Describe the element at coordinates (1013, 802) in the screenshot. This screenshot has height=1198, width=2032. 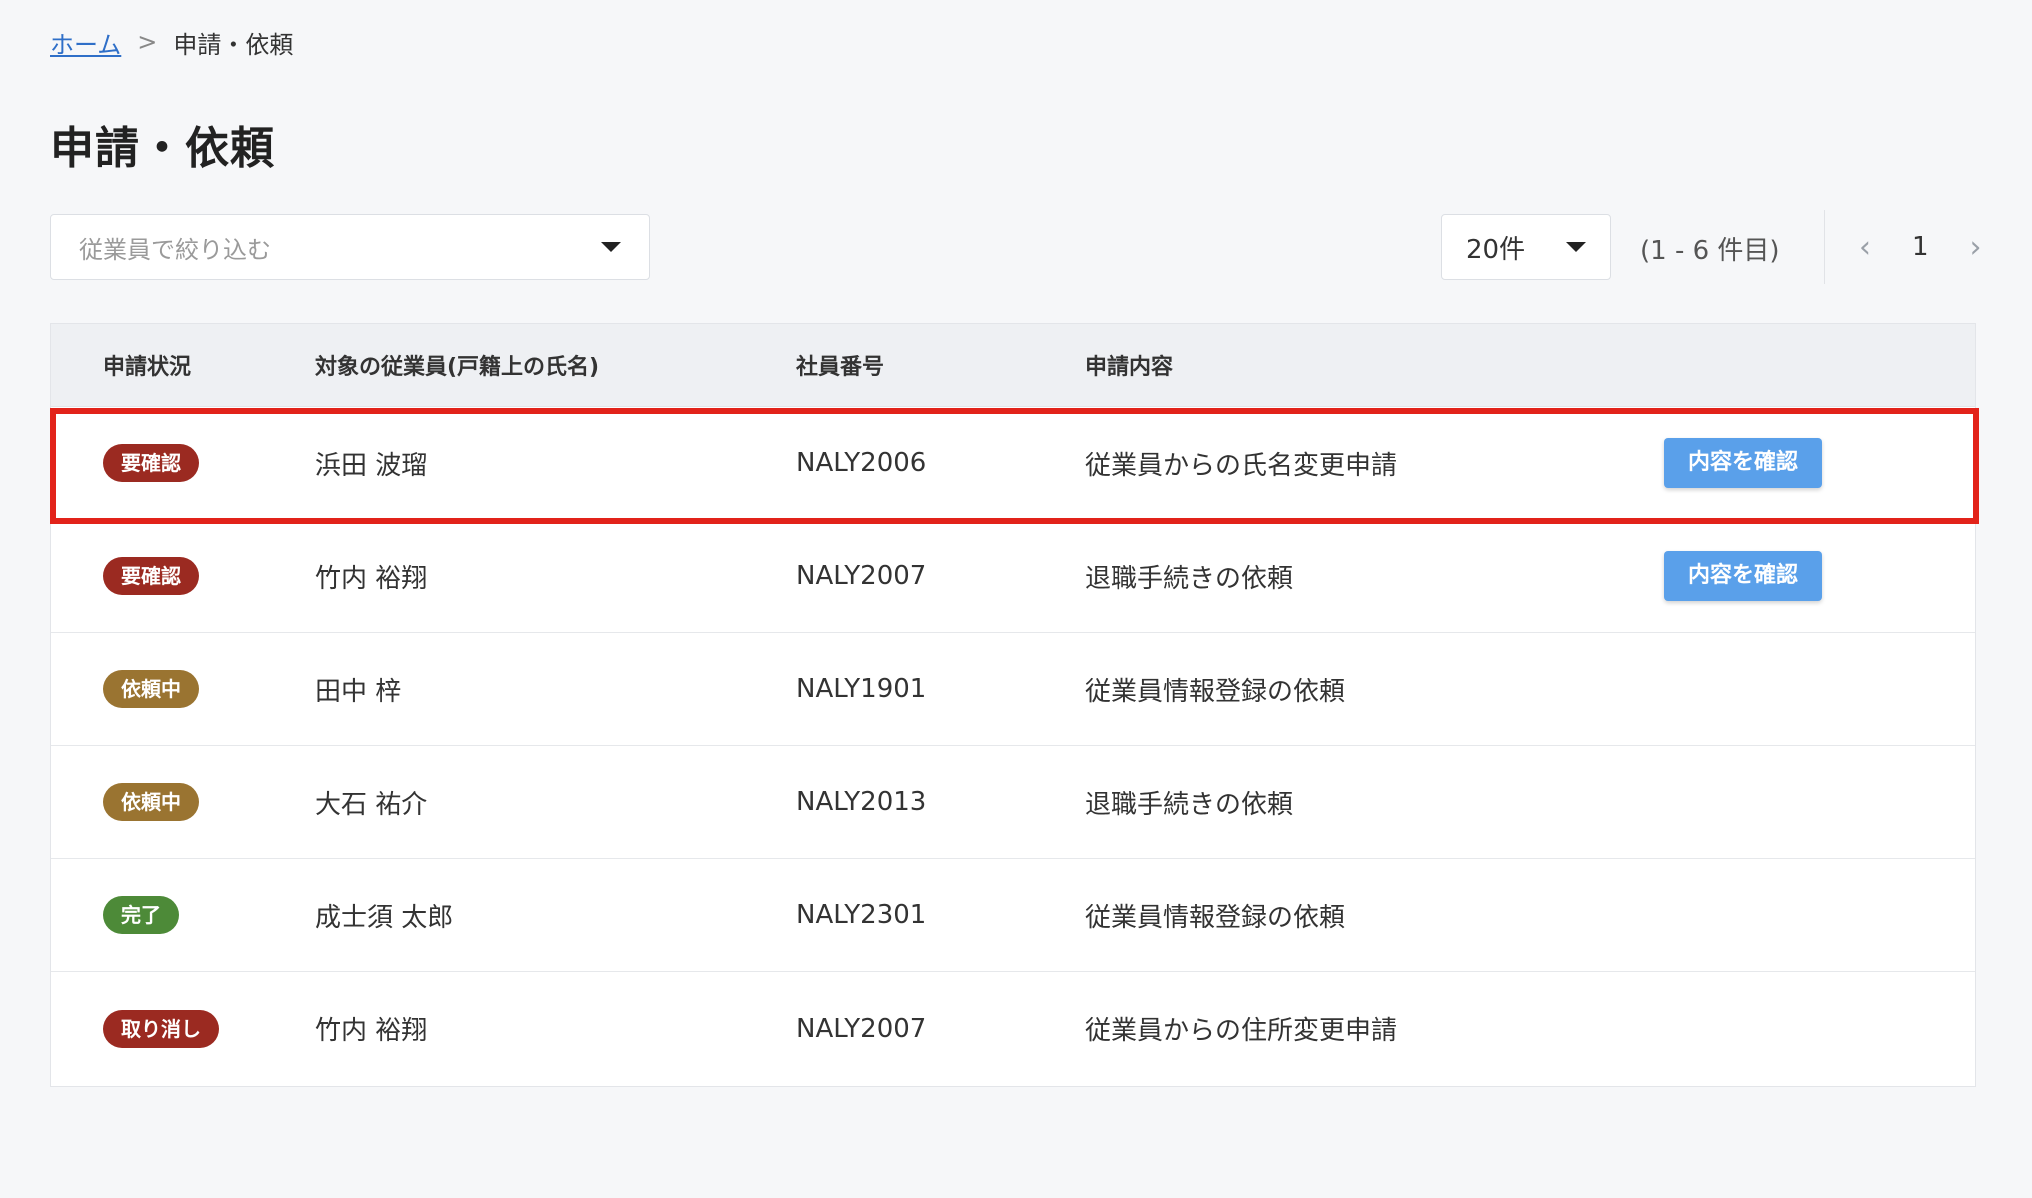
I see `table-row: 依頼中 大石 祐介 NALY2013 退職手続きの依頼` at that location.